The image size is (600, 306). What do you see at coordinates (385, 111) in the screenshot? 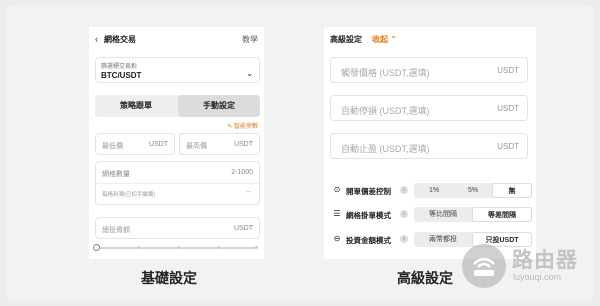
I see `stop-loss-placeholder: 自動停損 (USDT,選填)` at bounding box center [385, 111].